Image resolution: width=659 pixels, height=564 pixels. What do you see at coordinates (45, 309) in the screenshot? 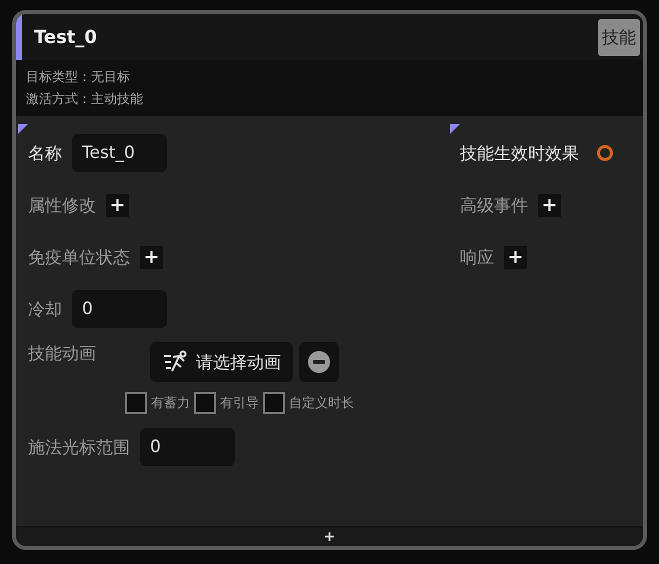
I see `property-label: 冷却` at bounding box center [45, 309].